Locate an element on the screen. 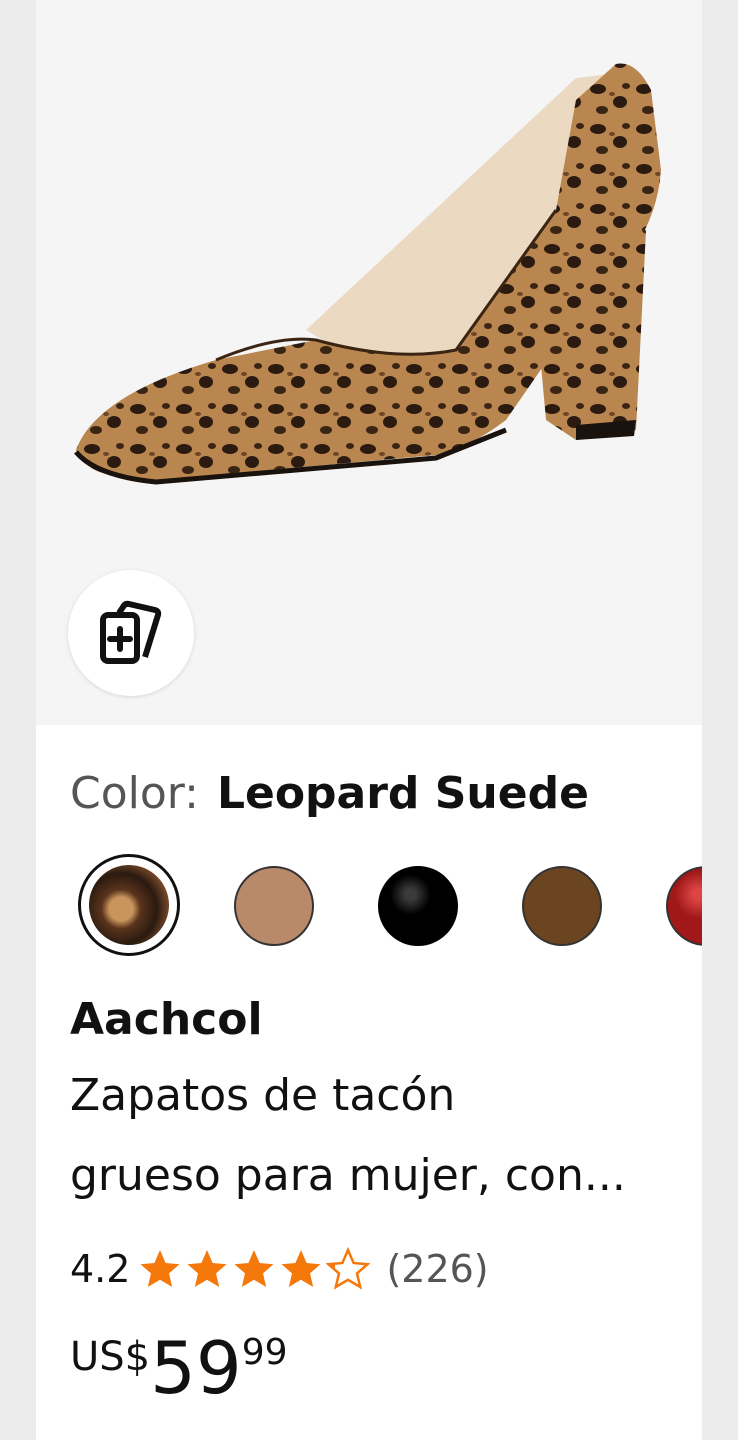  swatch-tan is located at coordinates (274, 906).